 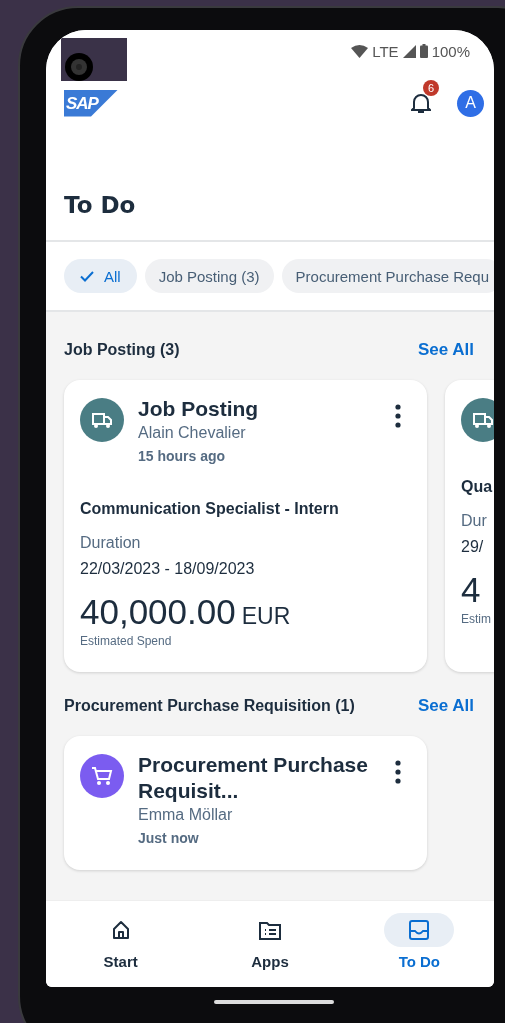 What do you see at coordinates (476, 619) in the screenshot?
I see `amount-label: Estim` at bounding box center [476, 619].